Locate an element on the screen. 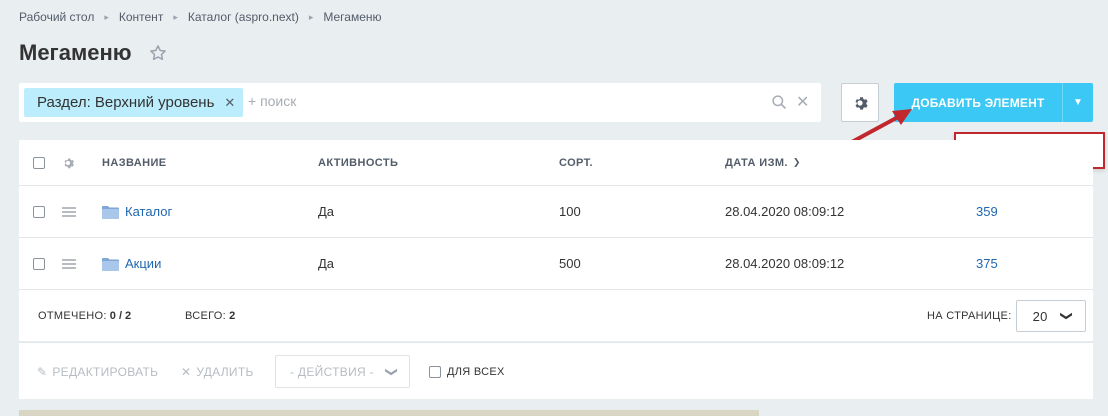 This screenshot has height=416, width=1108. breadcrumb-item-desktop: Рабочий стол is located at coordinates (56, 17).